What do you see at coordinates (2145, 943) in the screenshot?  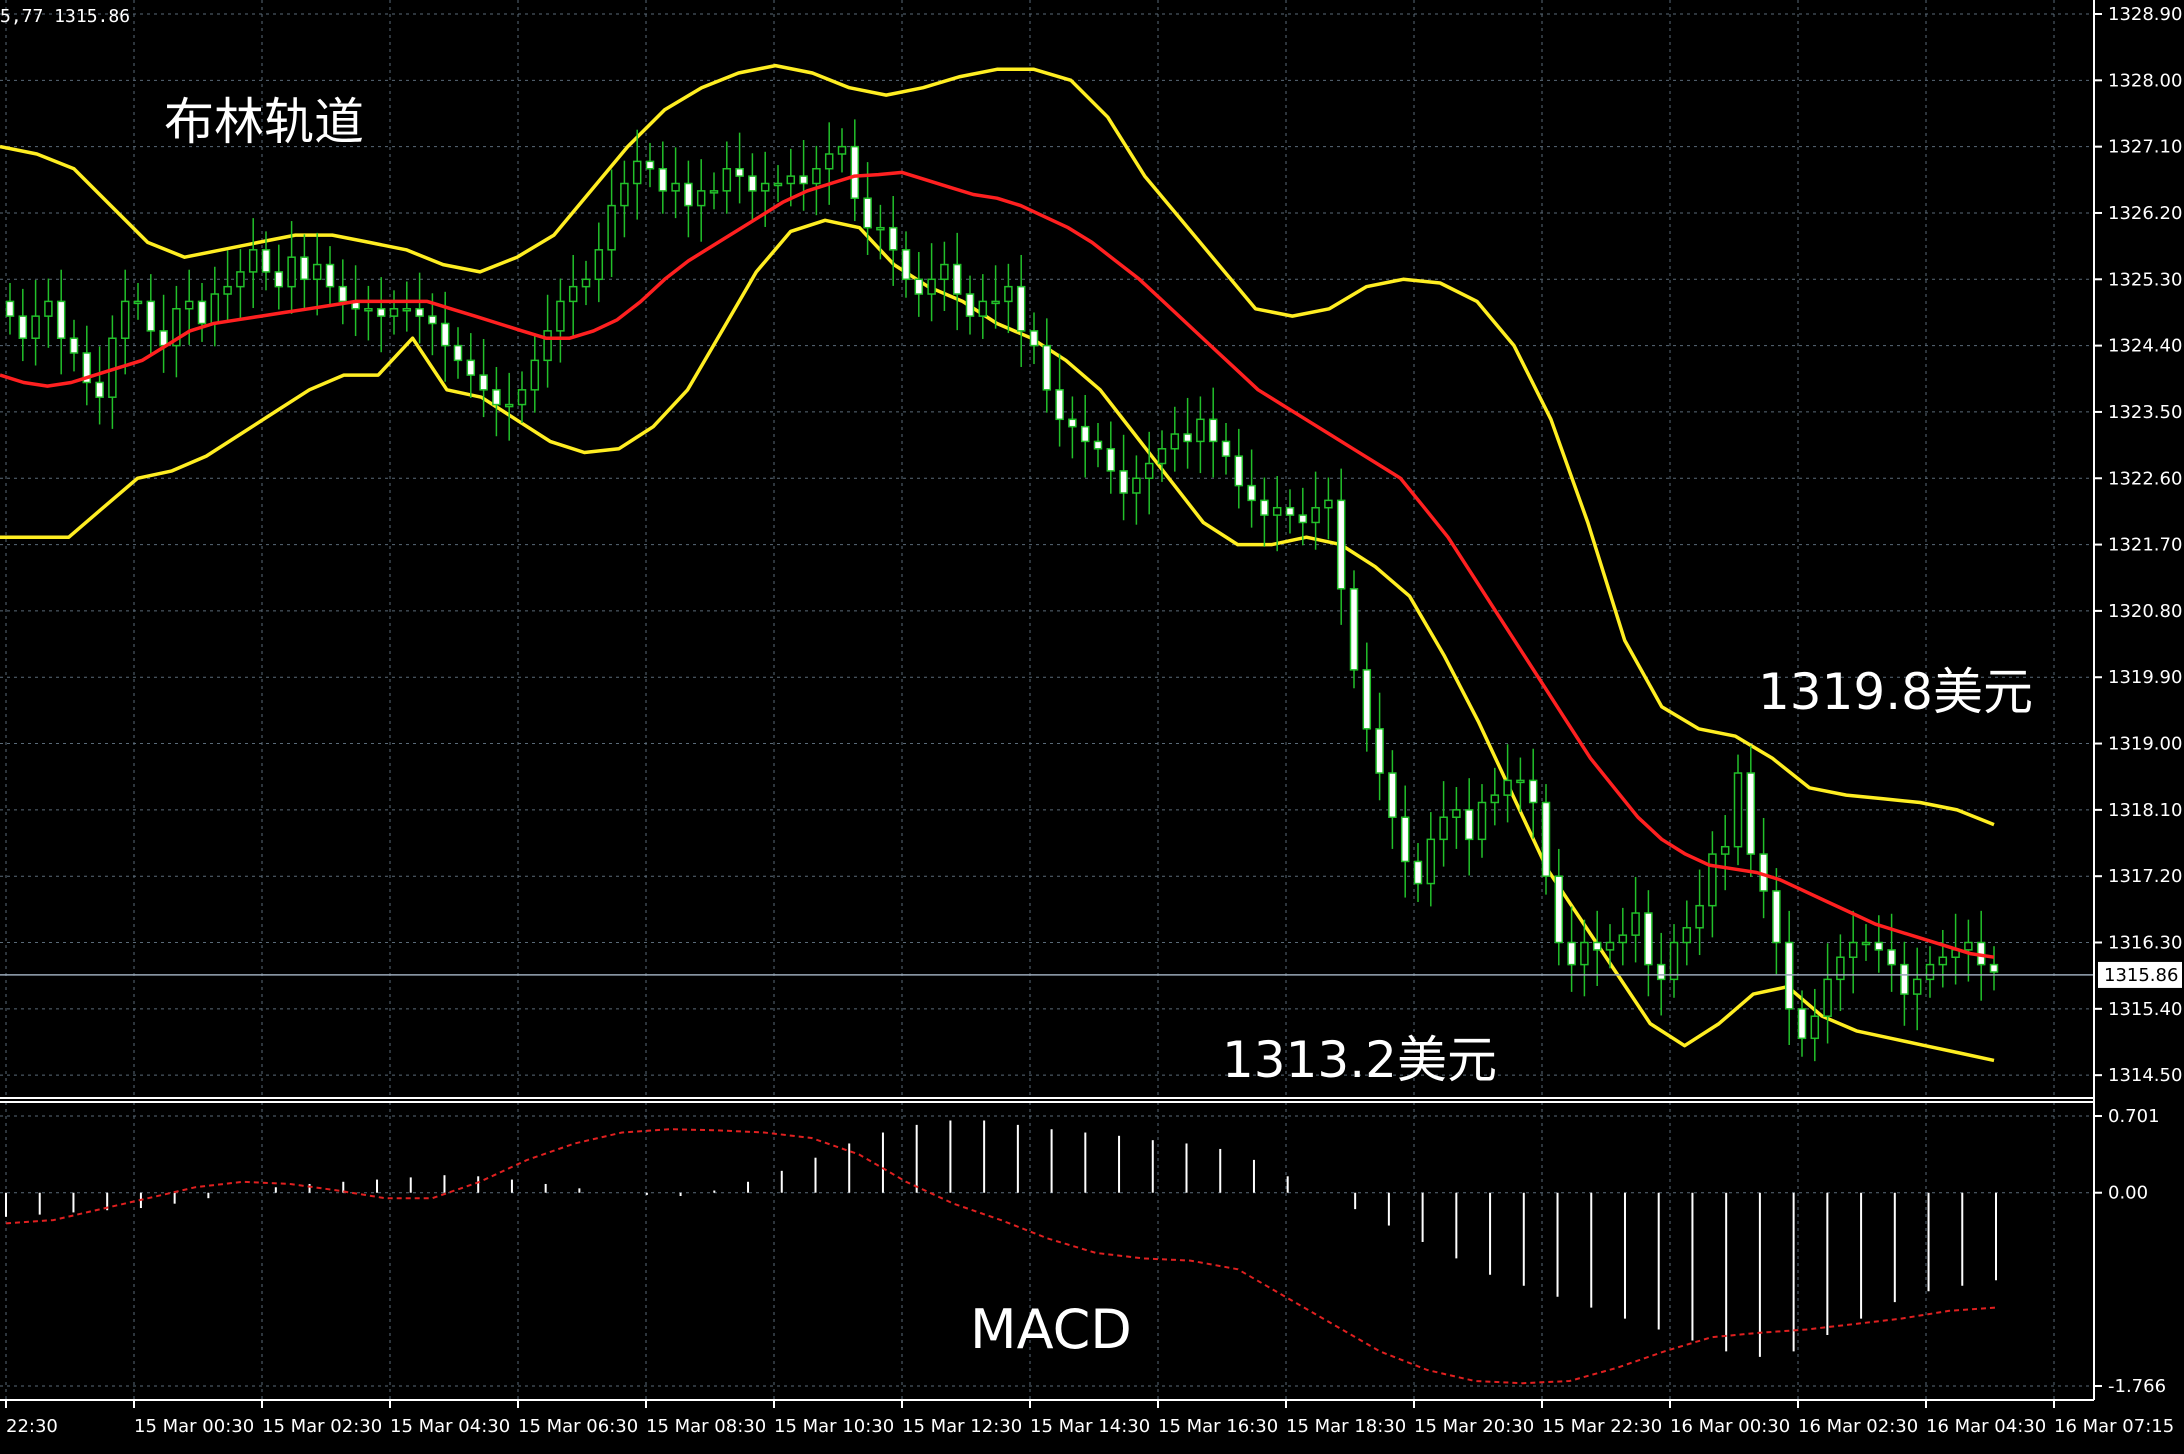 I see `price-tick-label: 1316.30` at bounding box center [2145, 943].